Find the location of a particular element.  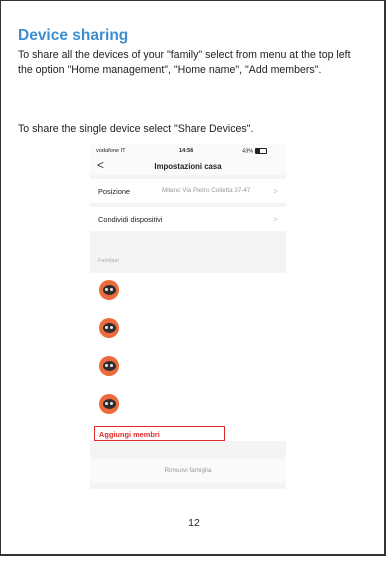

page-title: Device sharing is located at coordinates (73, 35).